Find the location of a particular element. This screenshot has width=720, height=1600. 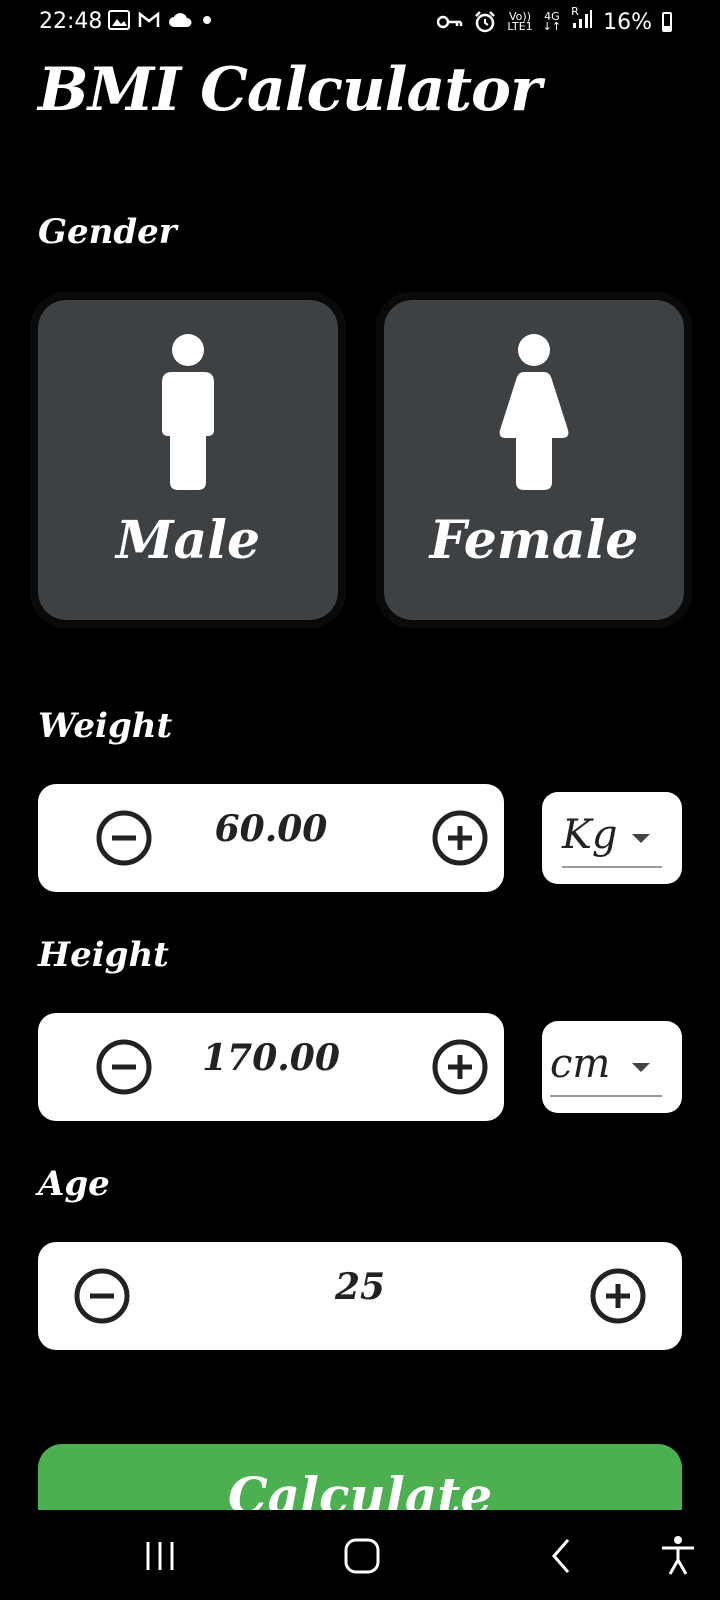

weight-unit: Kg is located at coordinates (590, 835).